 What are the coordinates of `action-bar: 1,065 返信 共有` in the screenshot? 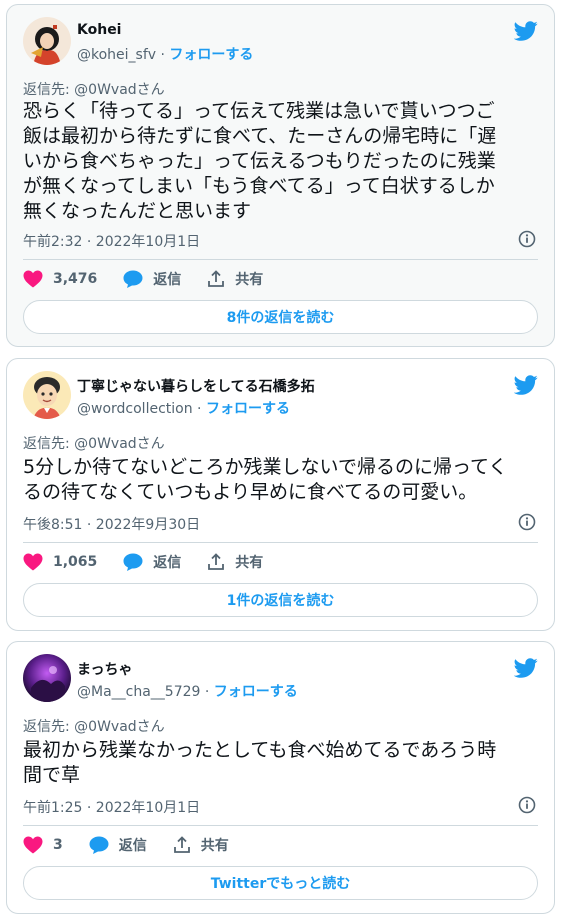 It's located at (156, 562).